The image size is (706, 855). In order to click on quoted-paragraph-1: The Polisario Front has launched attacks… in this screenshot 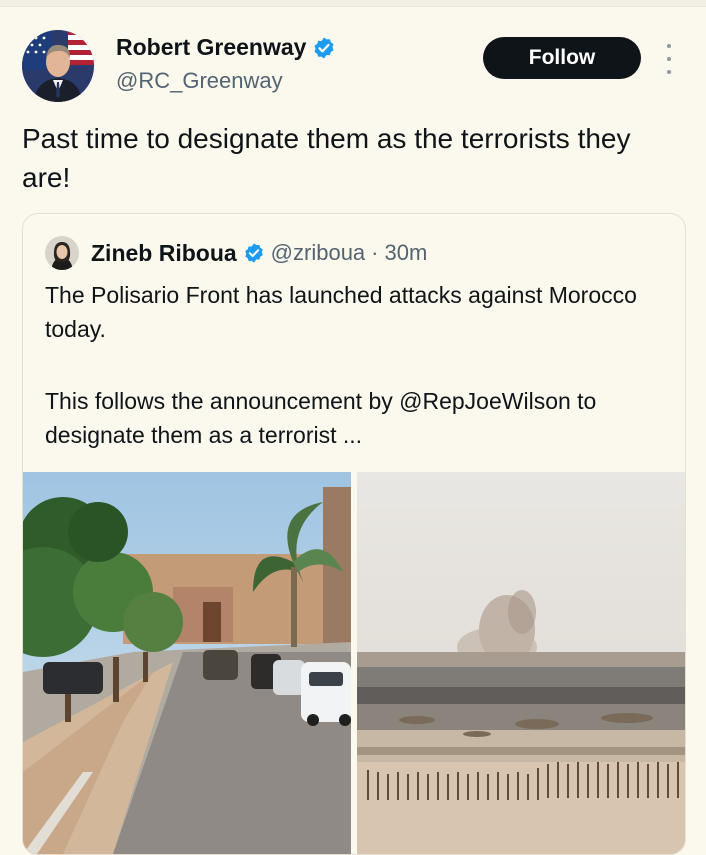, I will do `click(341, 312)`.